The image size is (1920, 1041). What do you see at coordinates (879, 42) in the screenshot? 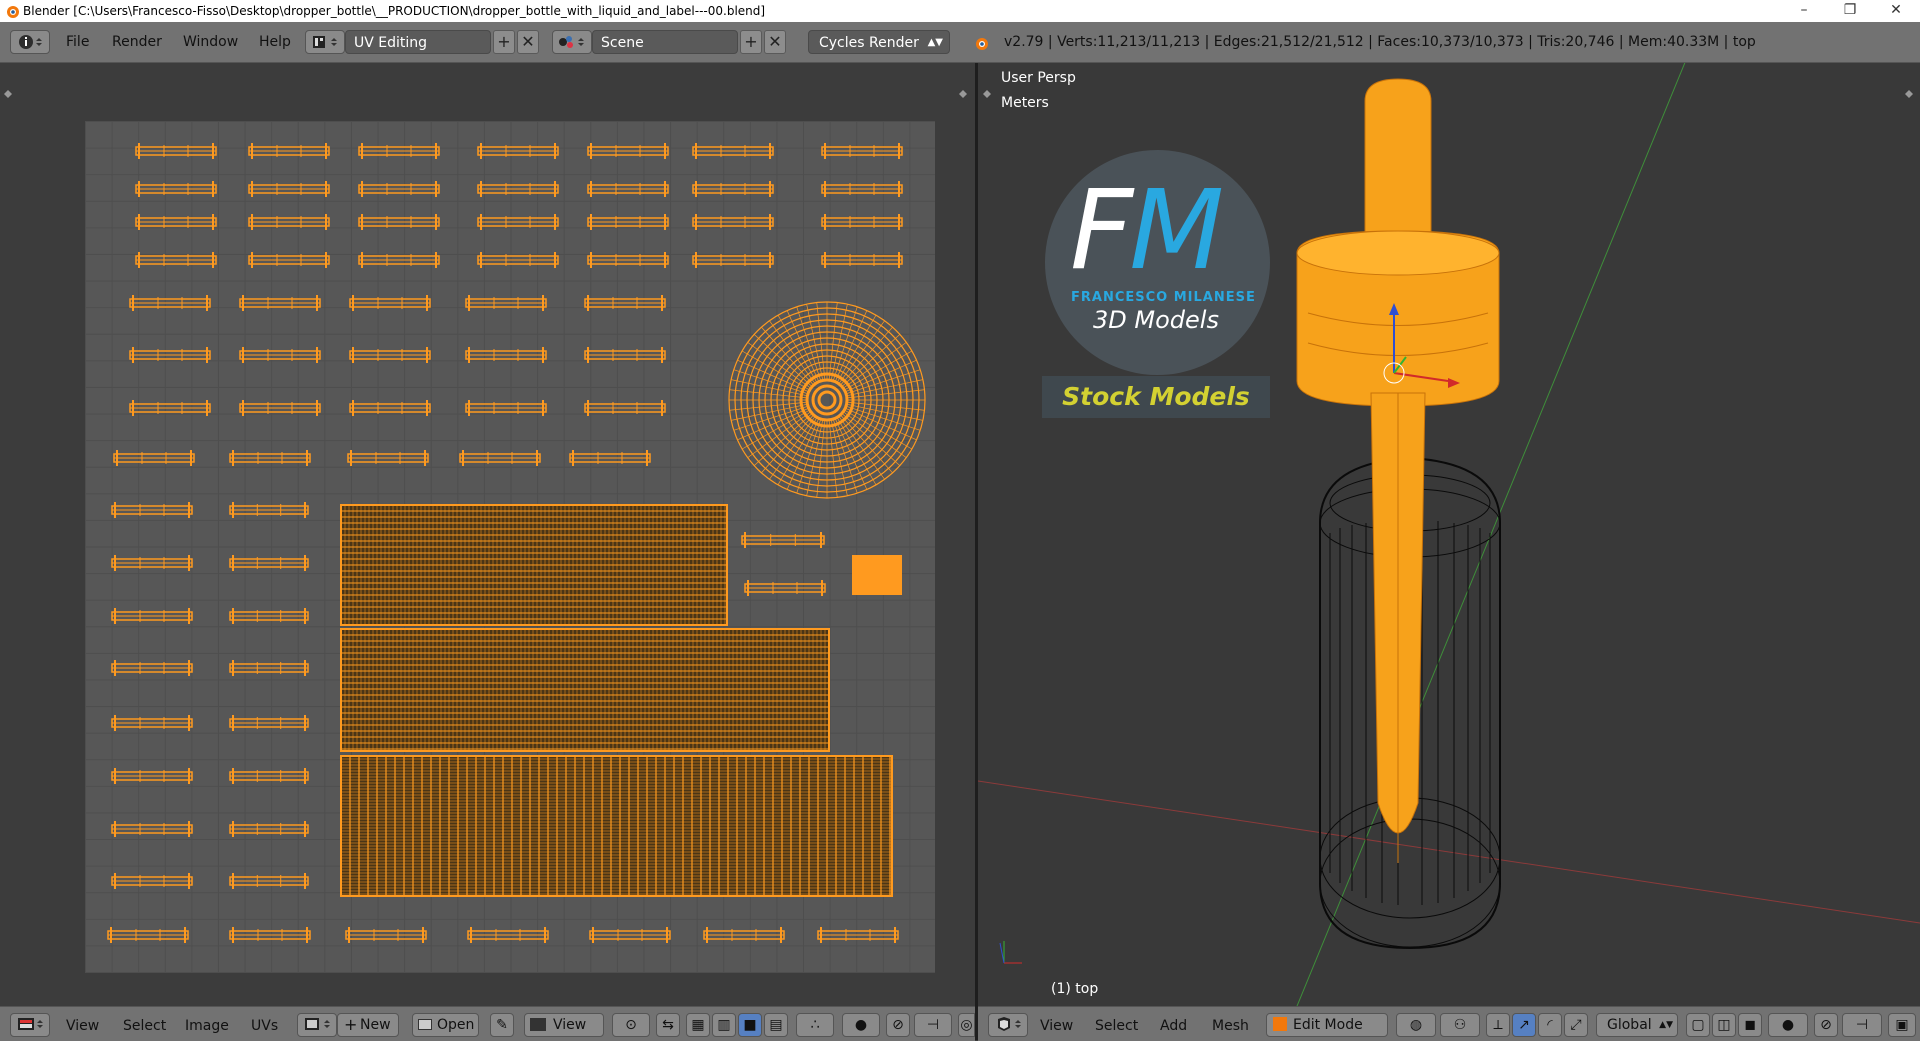
I see `render-engine-dropdown: Cycles Render ▲▼` at bounding box center [879, 42].